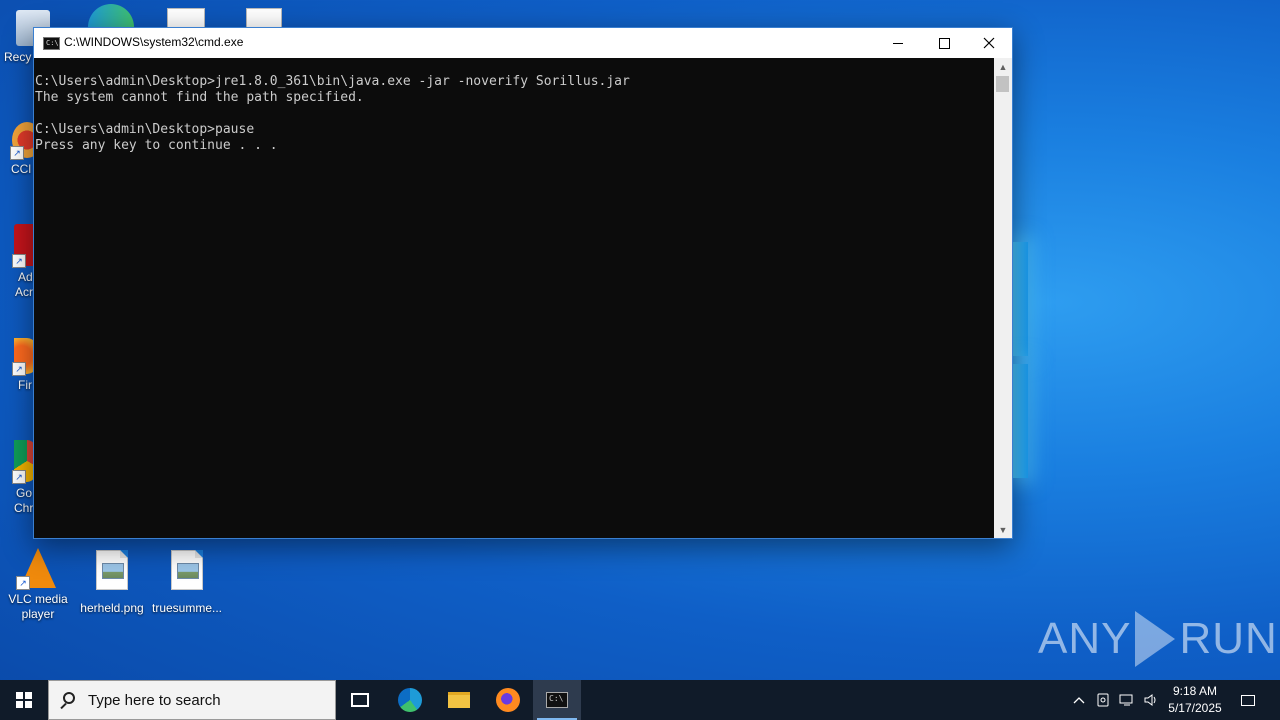 The image size is (1280, 720). Describe the element at coordinates (1002, 84) in the screenshot. I see `scroll-thumb` at that location.